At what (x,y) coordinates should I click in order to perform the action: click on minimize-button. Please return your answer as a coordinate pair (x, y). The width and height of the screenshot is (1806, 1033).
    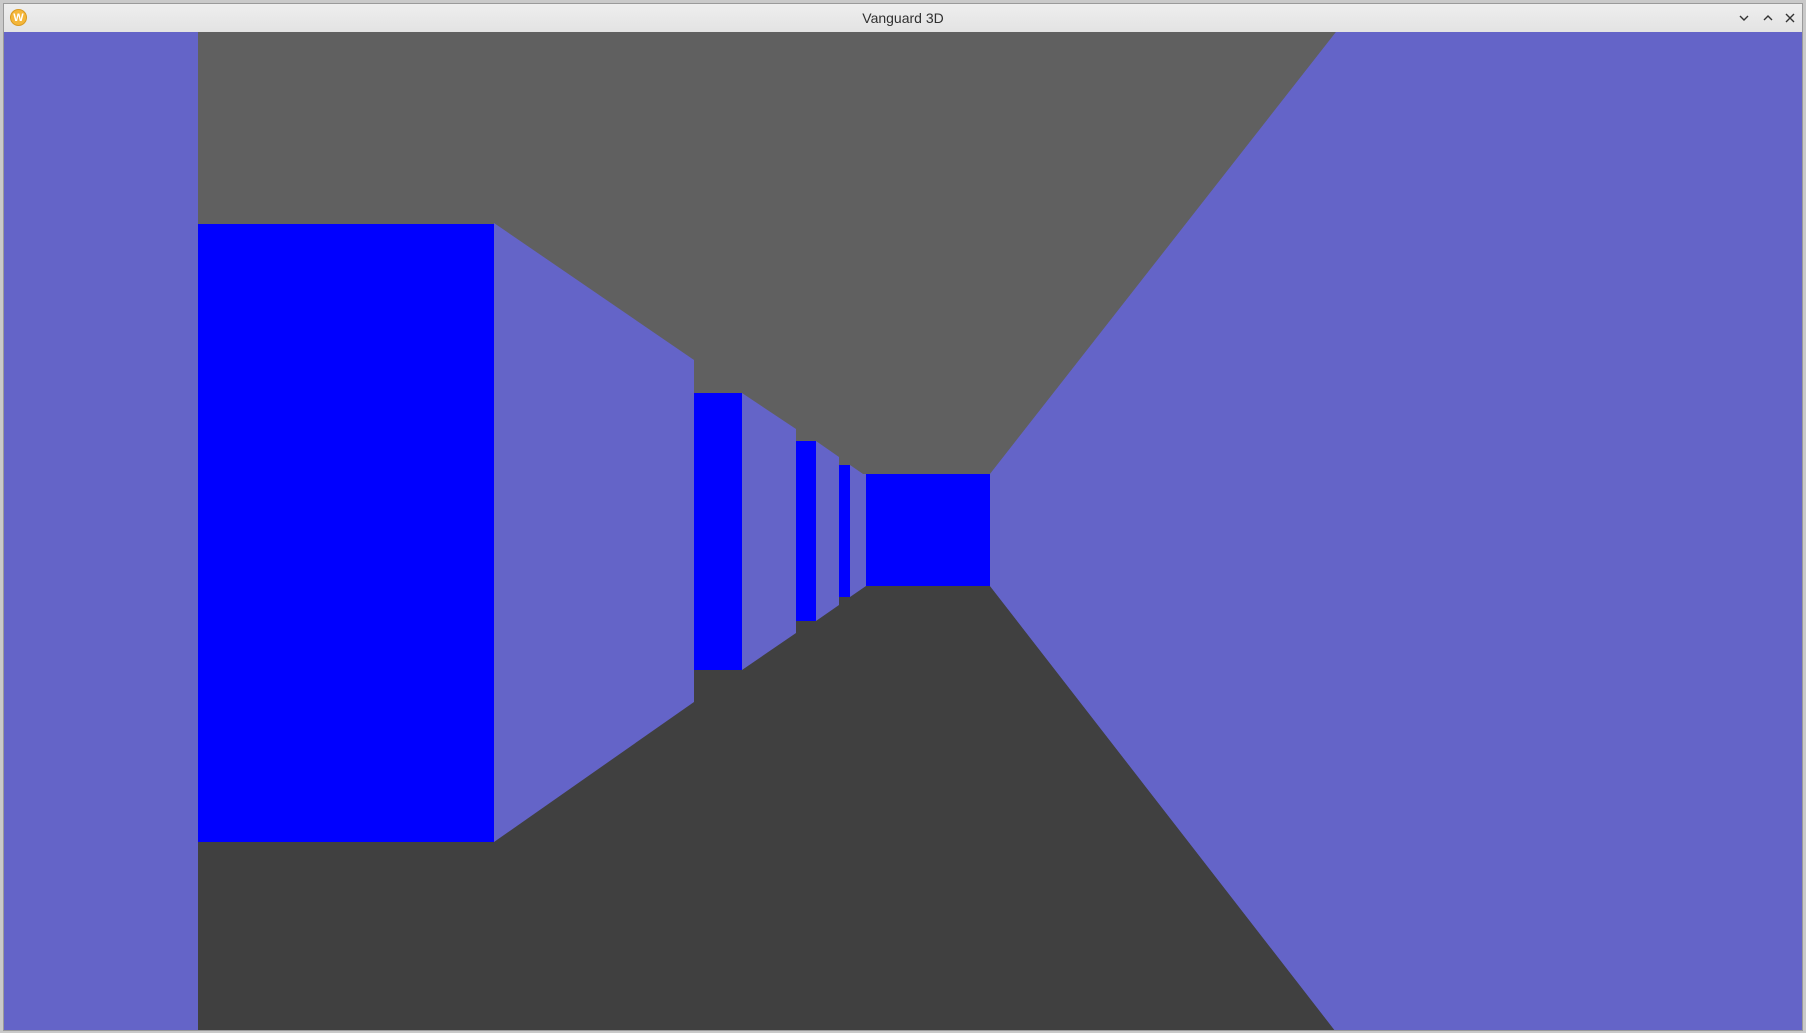
    Looking at the image, I should click on (1744, 18).